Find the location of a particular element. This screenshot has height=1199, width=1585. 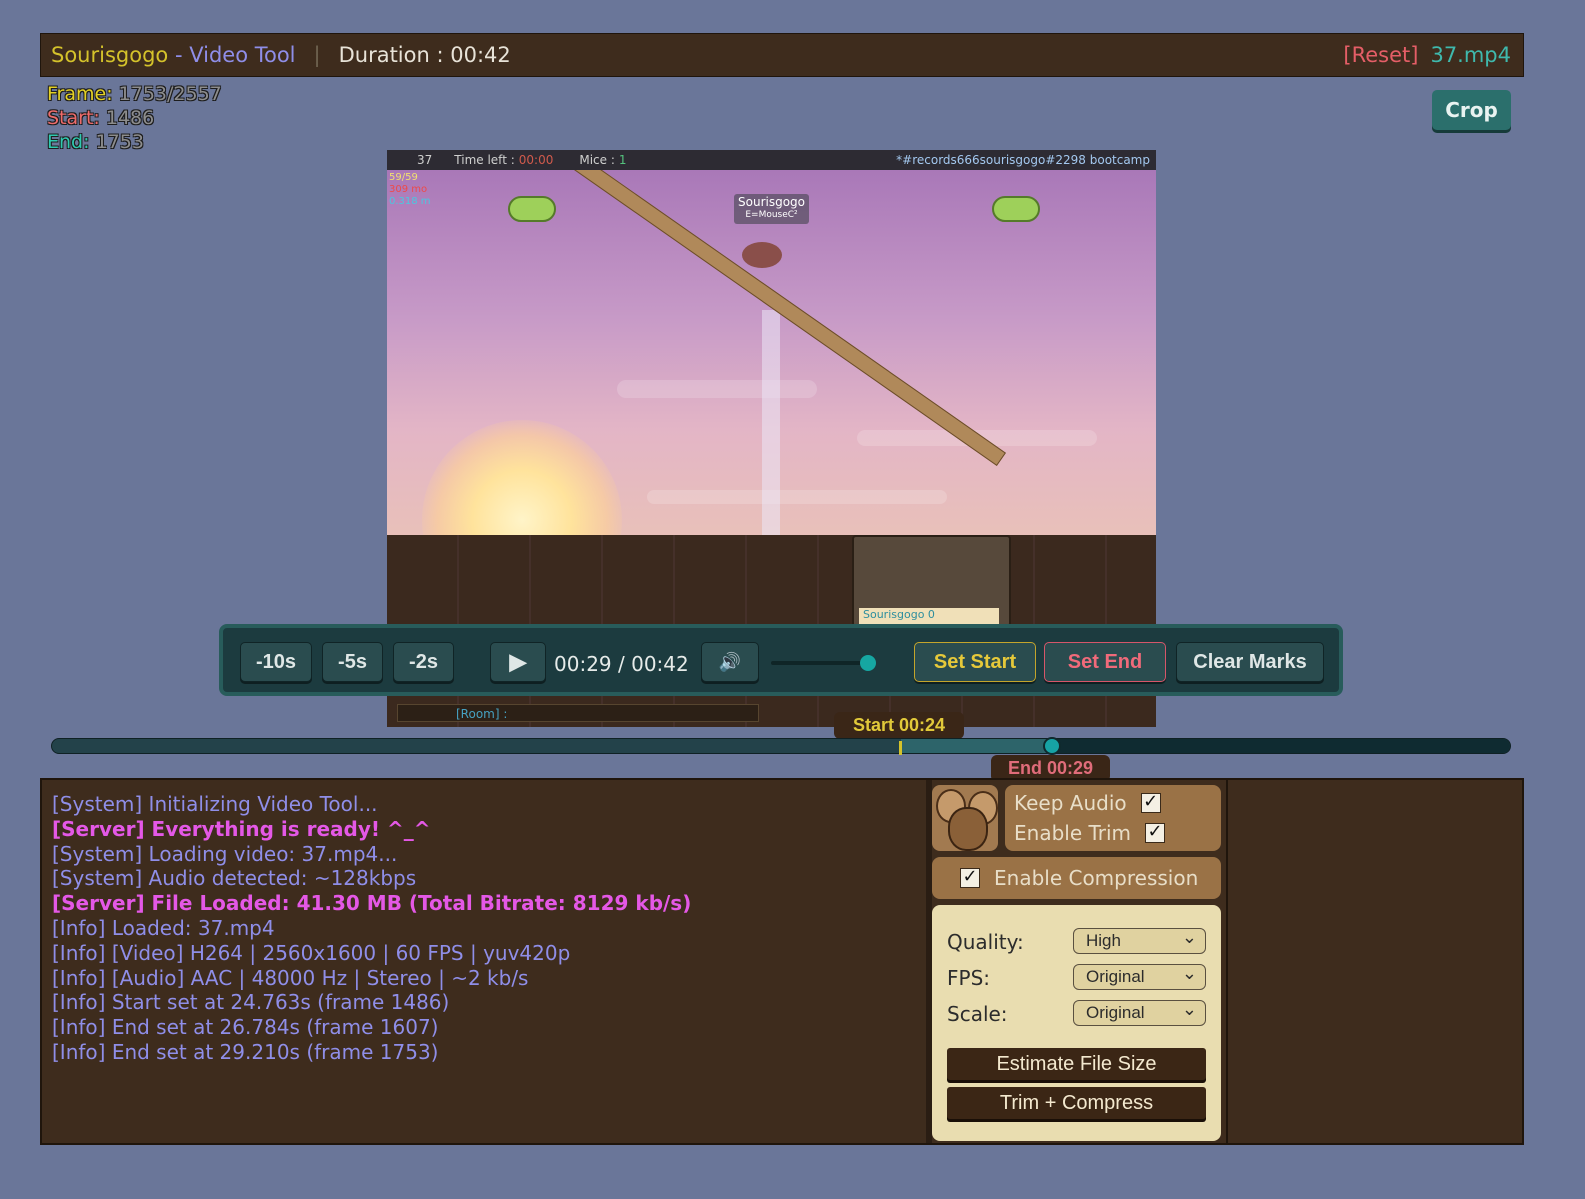

player-name: Sourisgogo is located at coordinates (772, 202).